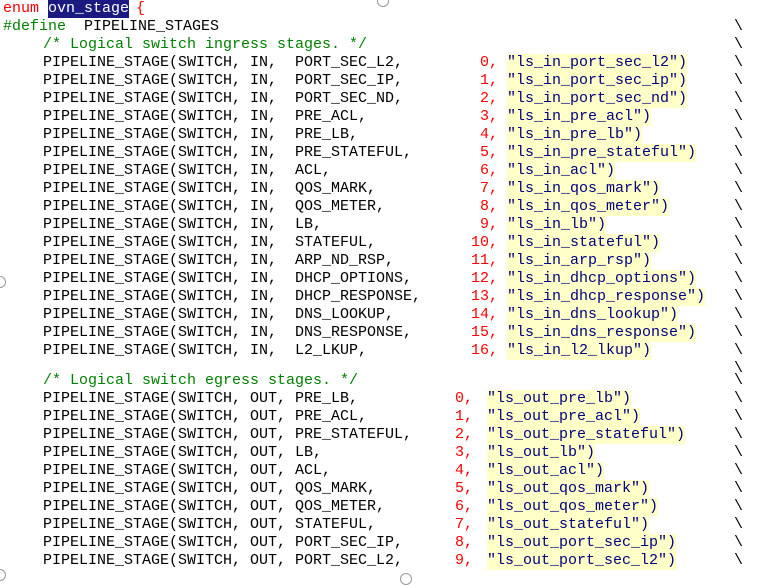 This screenshot has height=585, width=769. Describe the element at coordinates (219, 314) in the screenshot. I see `stage-macro-call: PIPELINE_STAGE(SWITCH, IN, DNS_LOOKUP,` at that location.